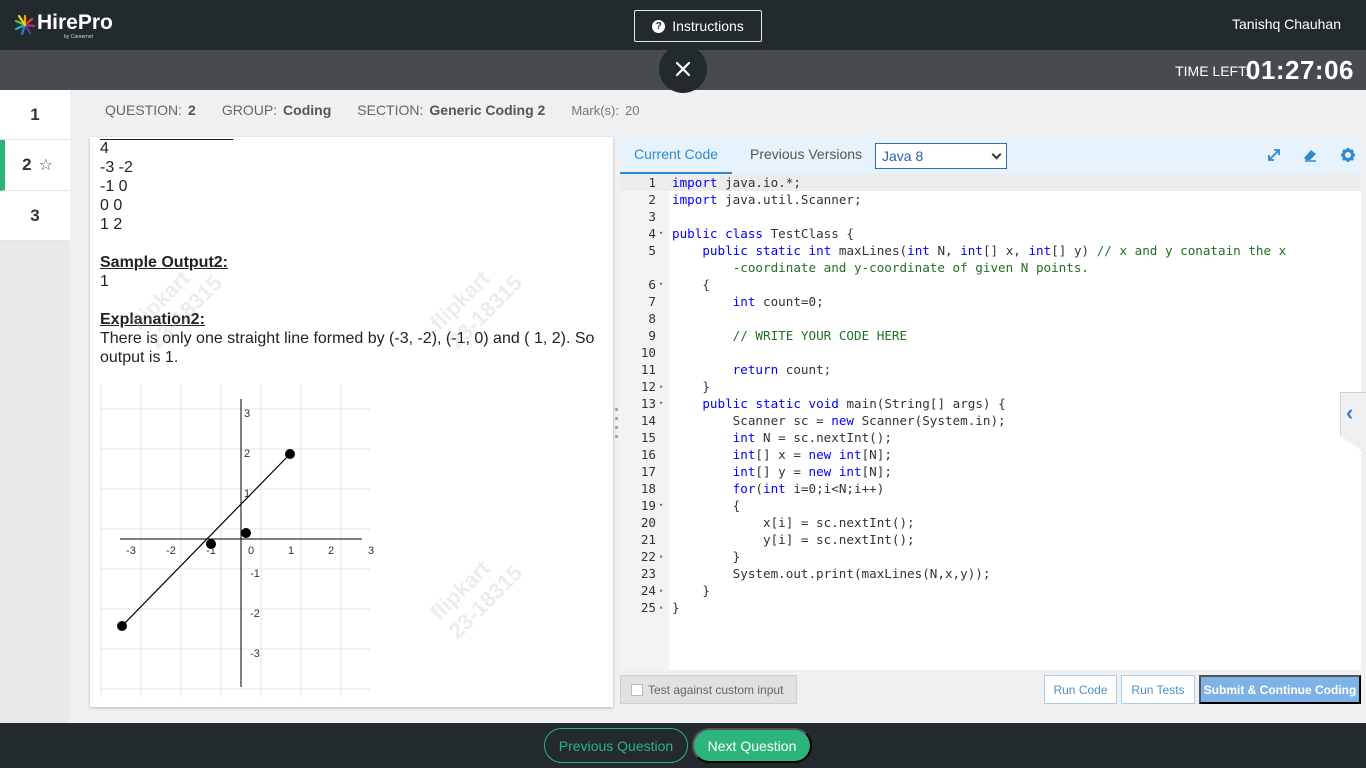  I want to click on line-number: 1, so click(652, 182).